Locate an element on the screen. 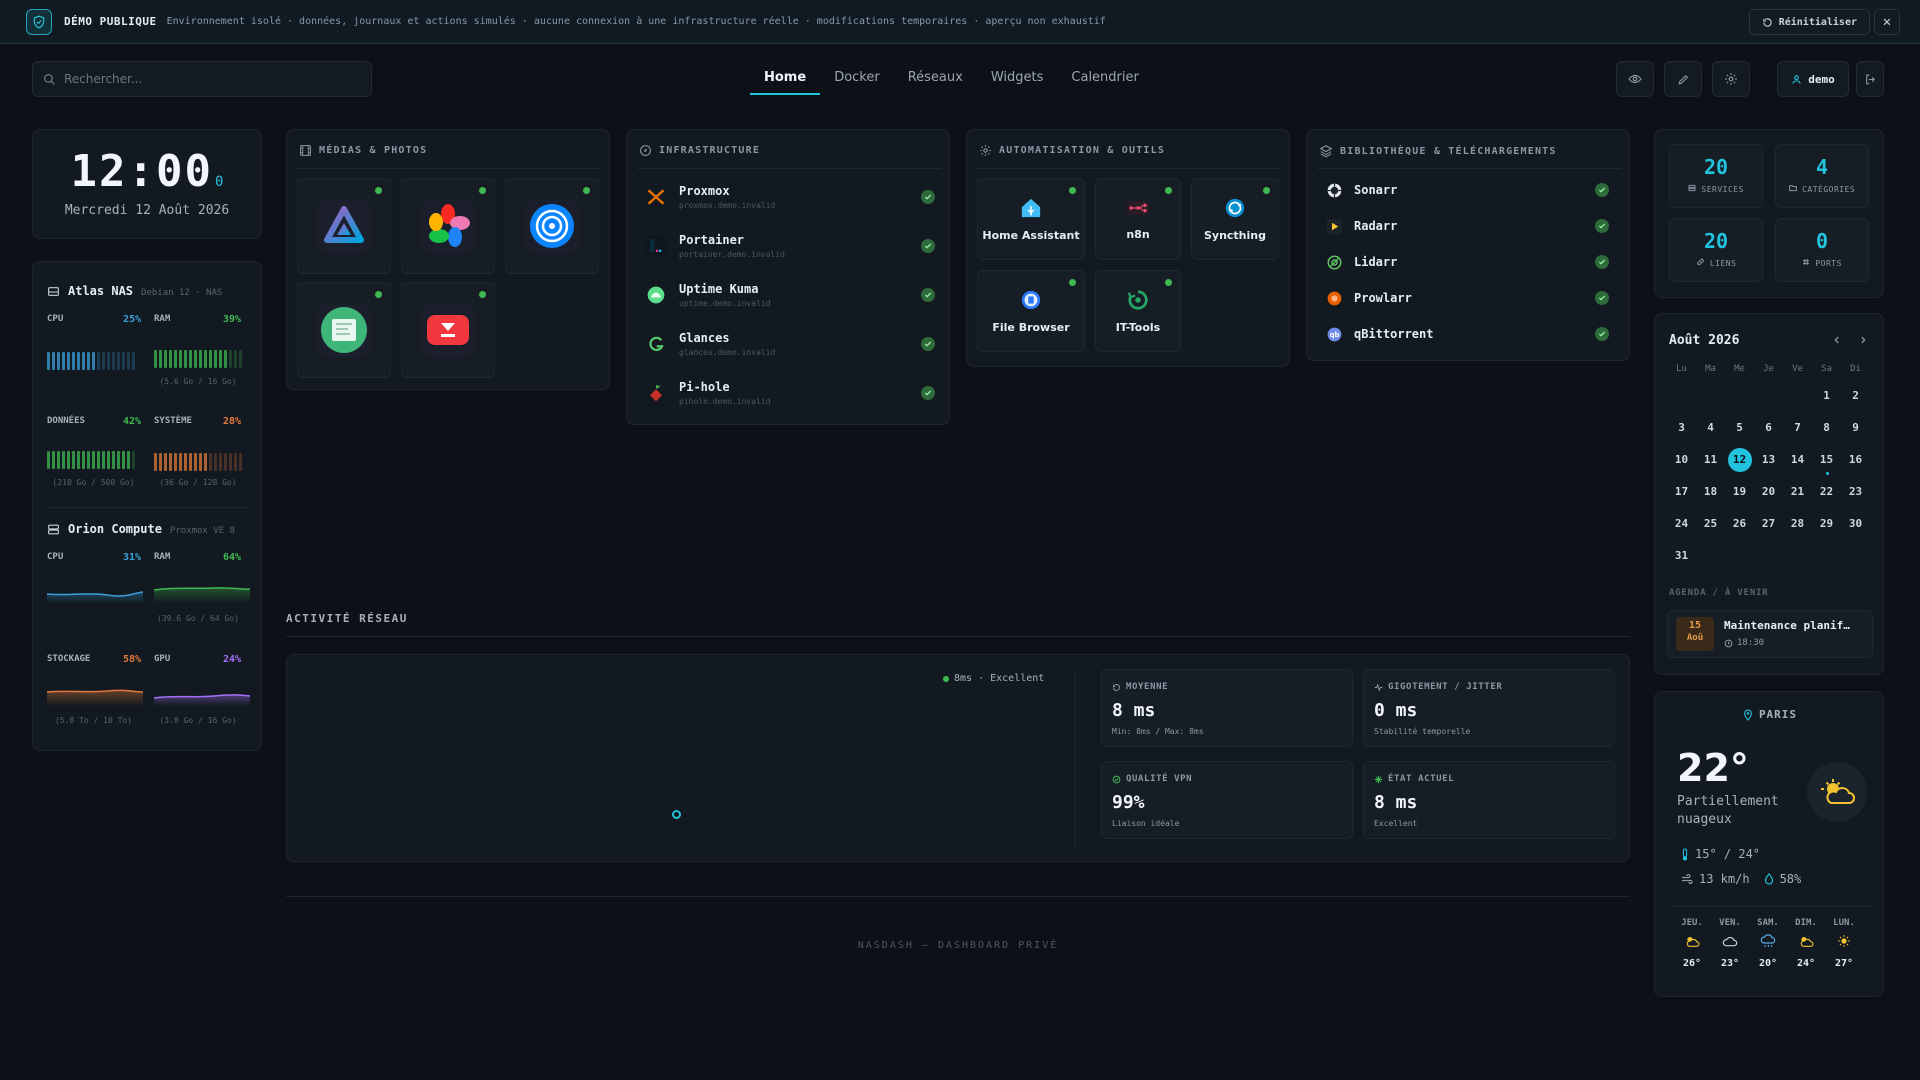  calendar-day: 3 is located at coordinates (1681, 431).